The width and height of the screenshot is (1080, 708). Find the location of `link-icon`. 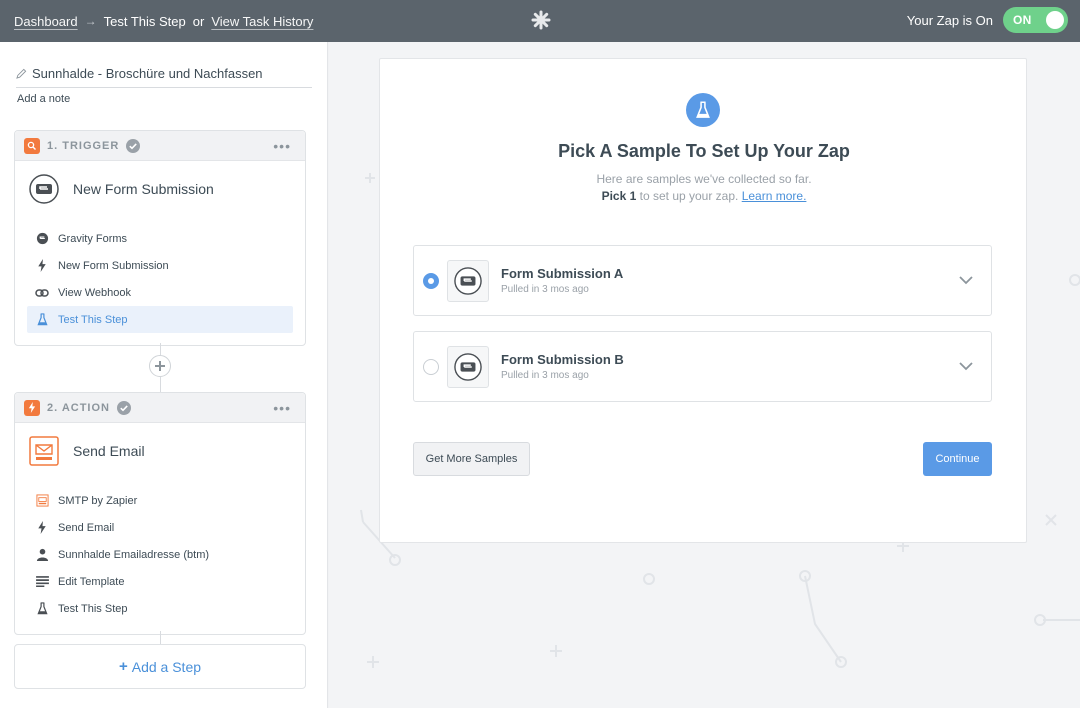

link-icon is located at coordinates (42, 292).